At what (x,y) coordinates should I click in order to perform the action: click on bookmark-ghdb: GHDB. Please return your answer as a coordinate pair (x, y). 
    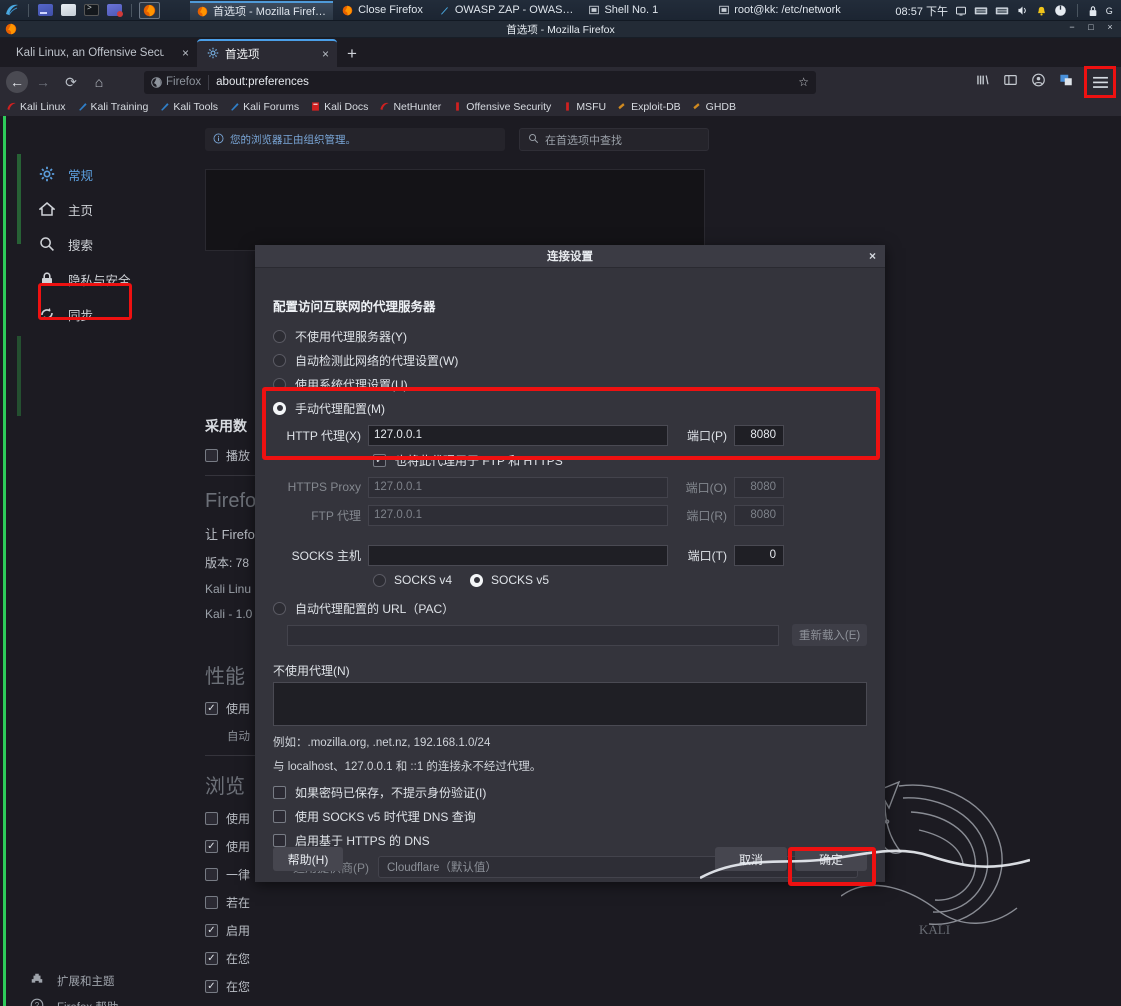
    Looking at the image, I should click on (714, 107).